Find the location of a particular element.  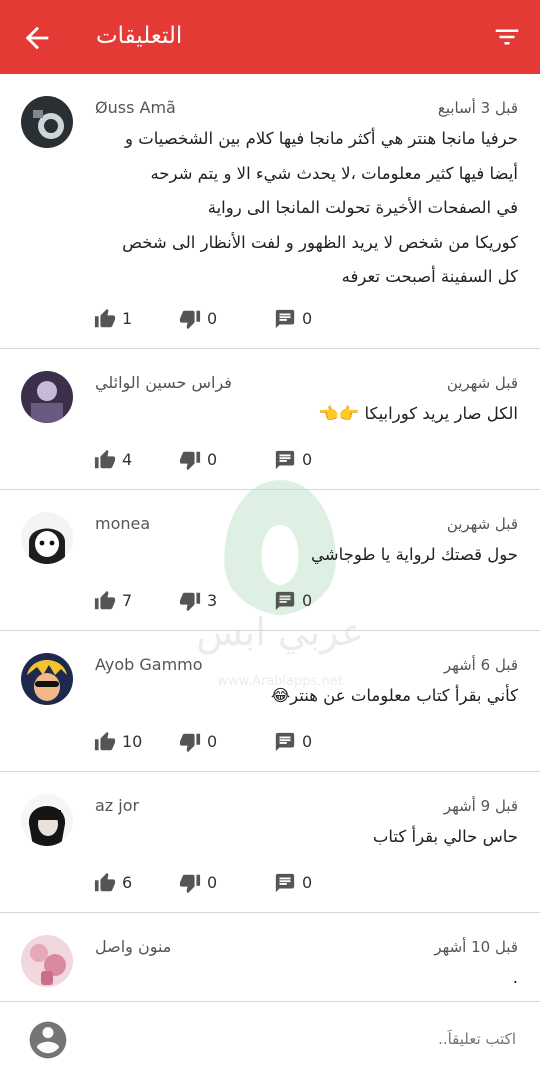

user-avatar-icon is located at coordinates (48, 1040).